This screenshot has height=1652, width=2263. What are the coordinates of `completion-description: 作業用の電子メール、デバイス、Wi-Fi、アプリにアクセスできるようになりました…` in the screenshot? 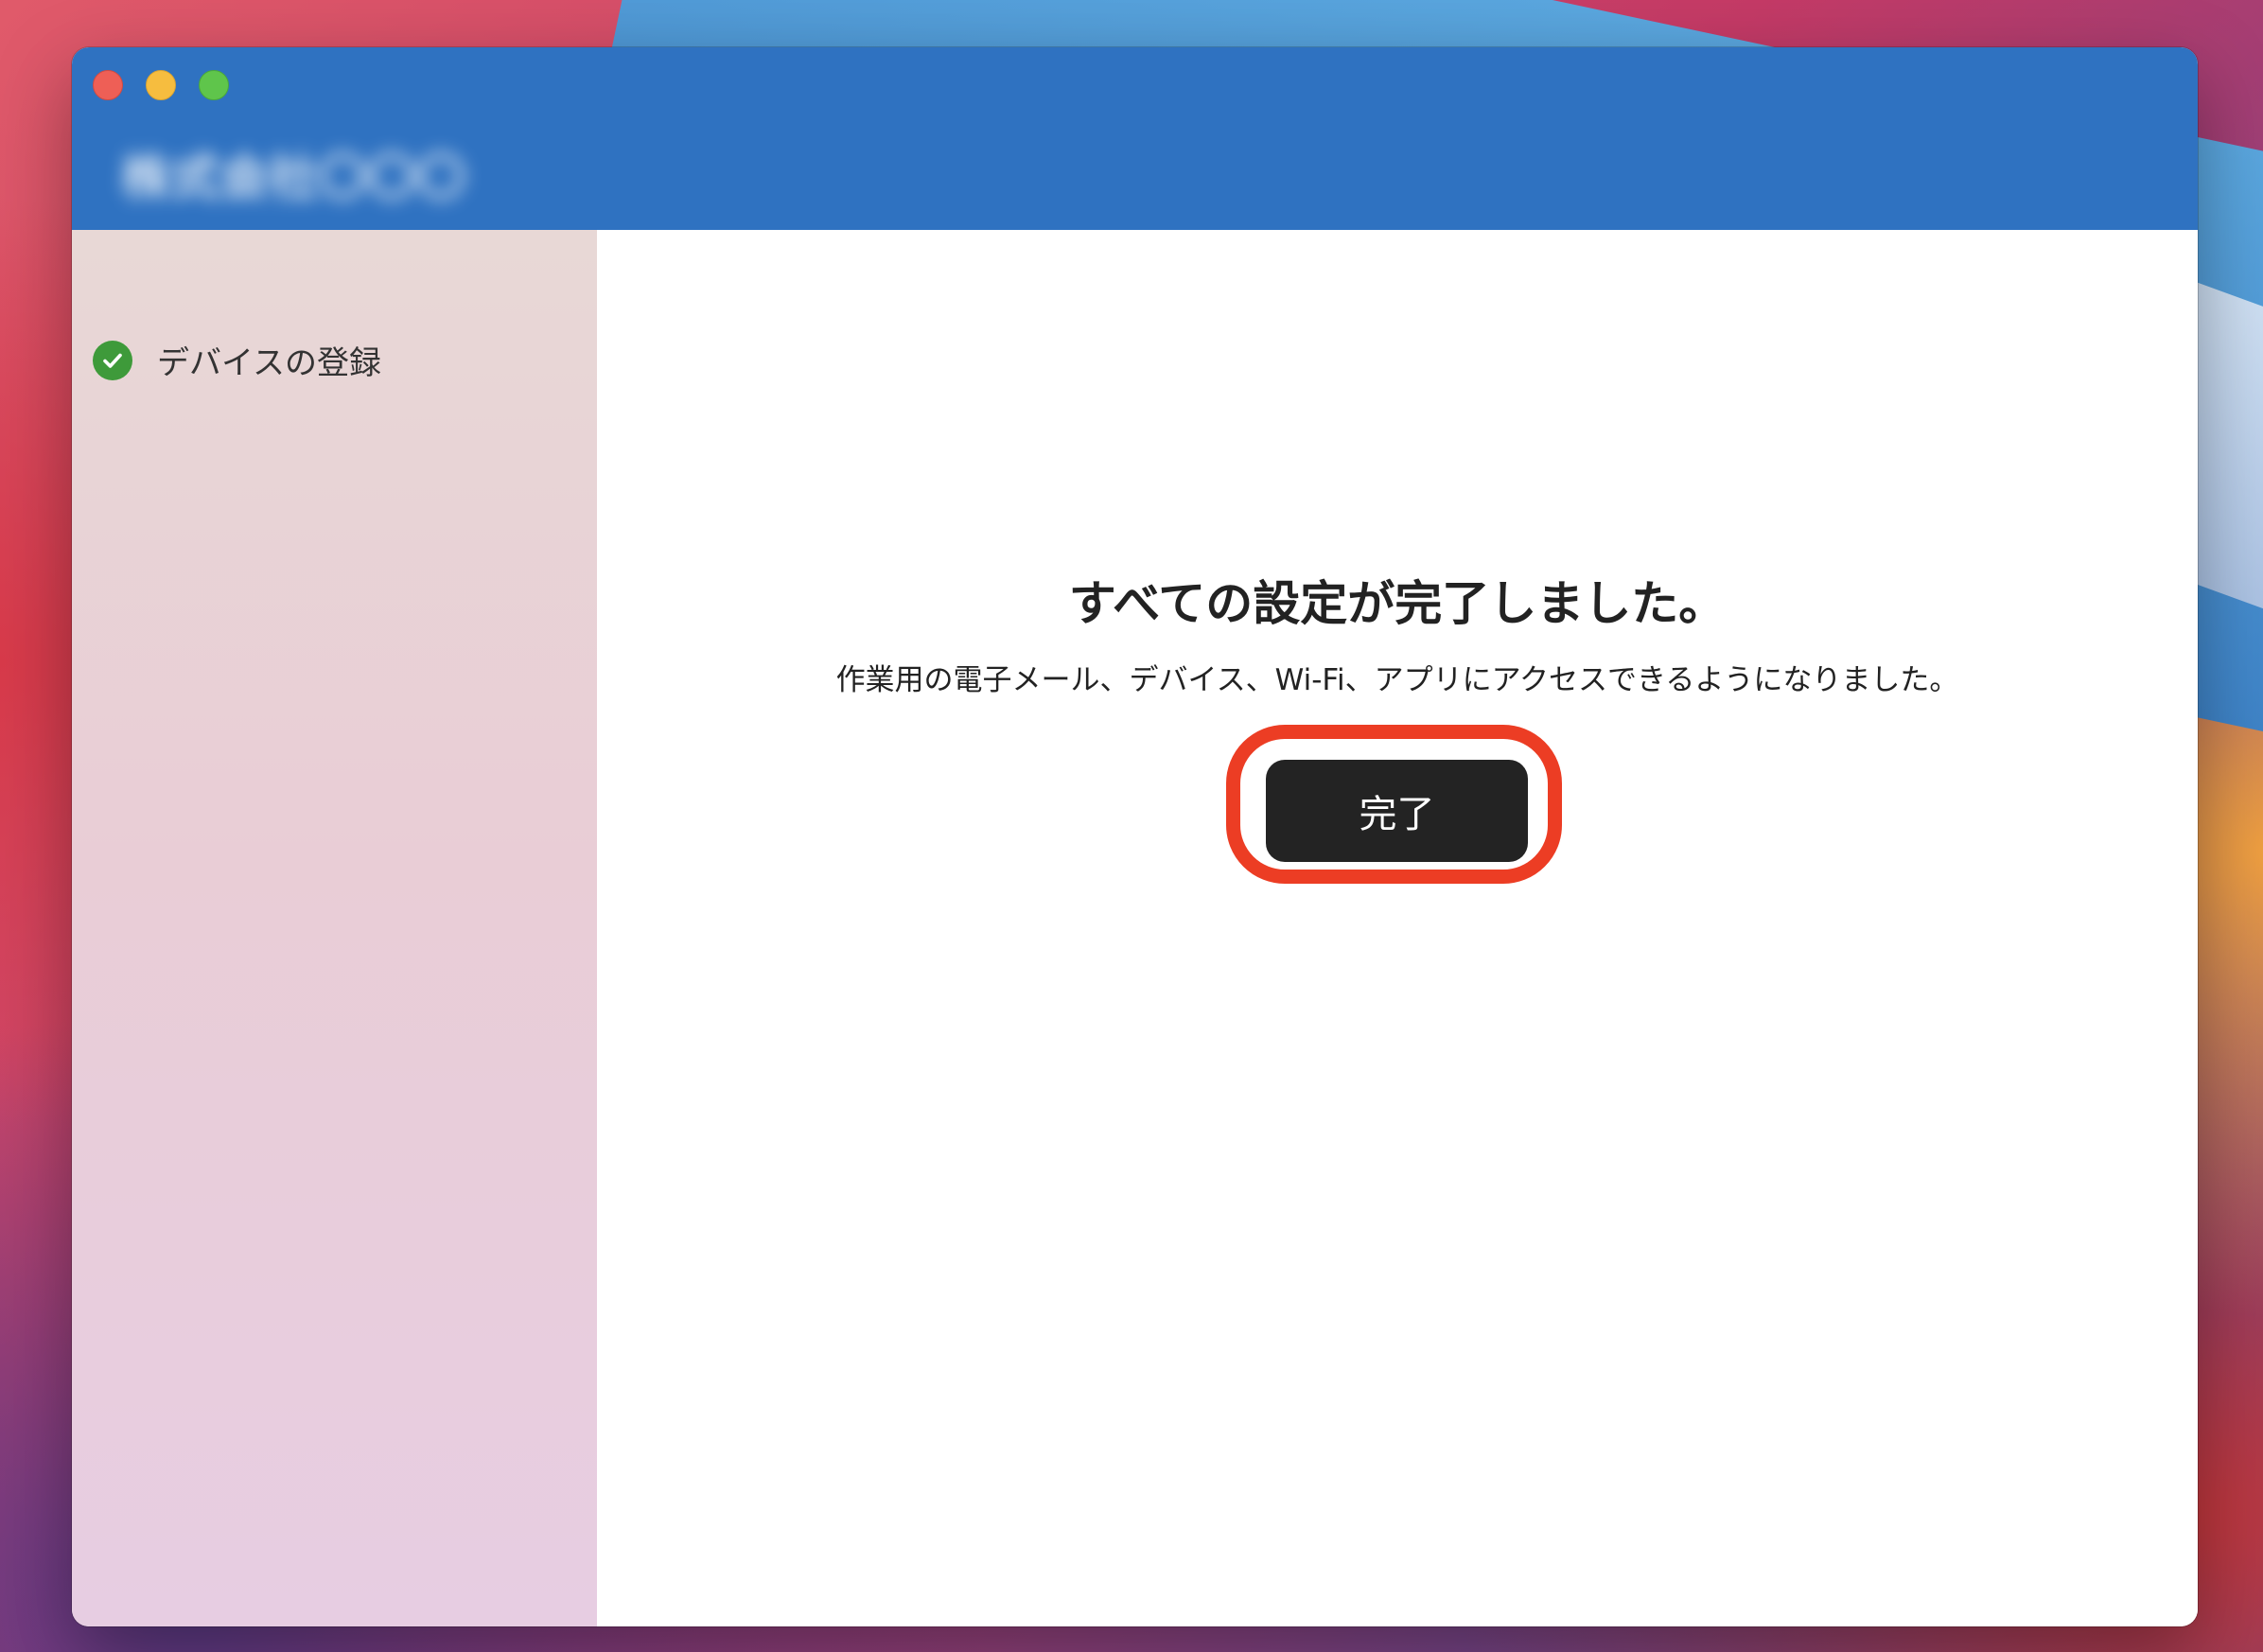 It's located at (1397, 680).